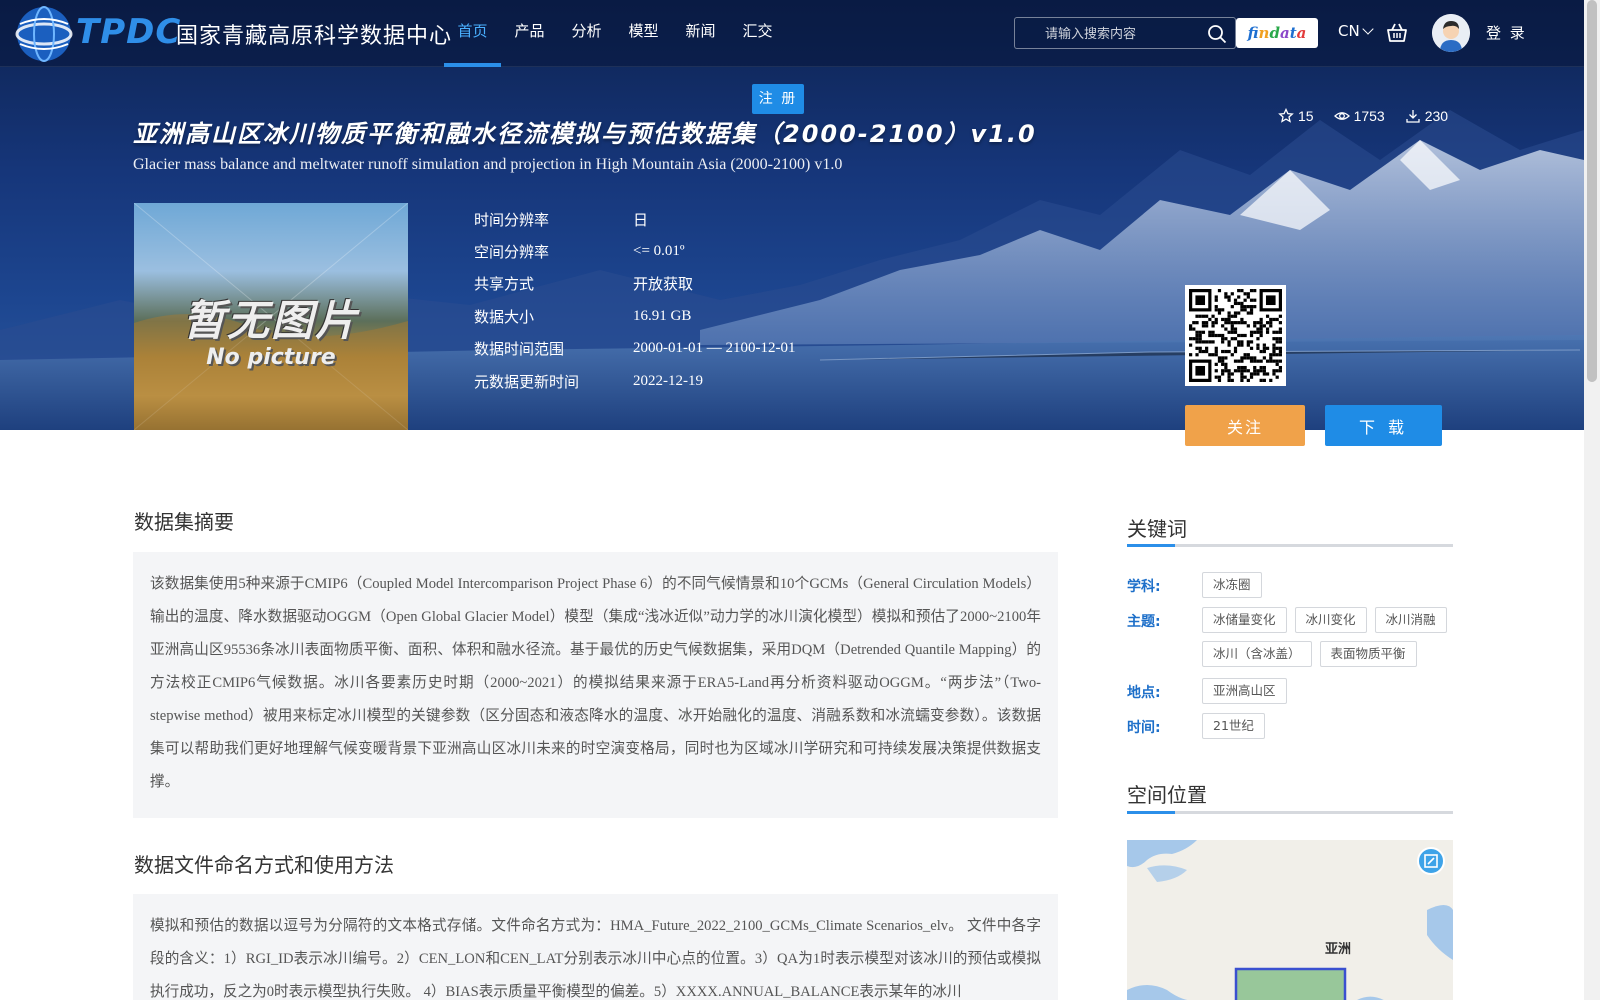  What do you see at coordinates (778, 99) in the screenshot?
I see `register-button: 注 册` at bounding box center [778, 99].